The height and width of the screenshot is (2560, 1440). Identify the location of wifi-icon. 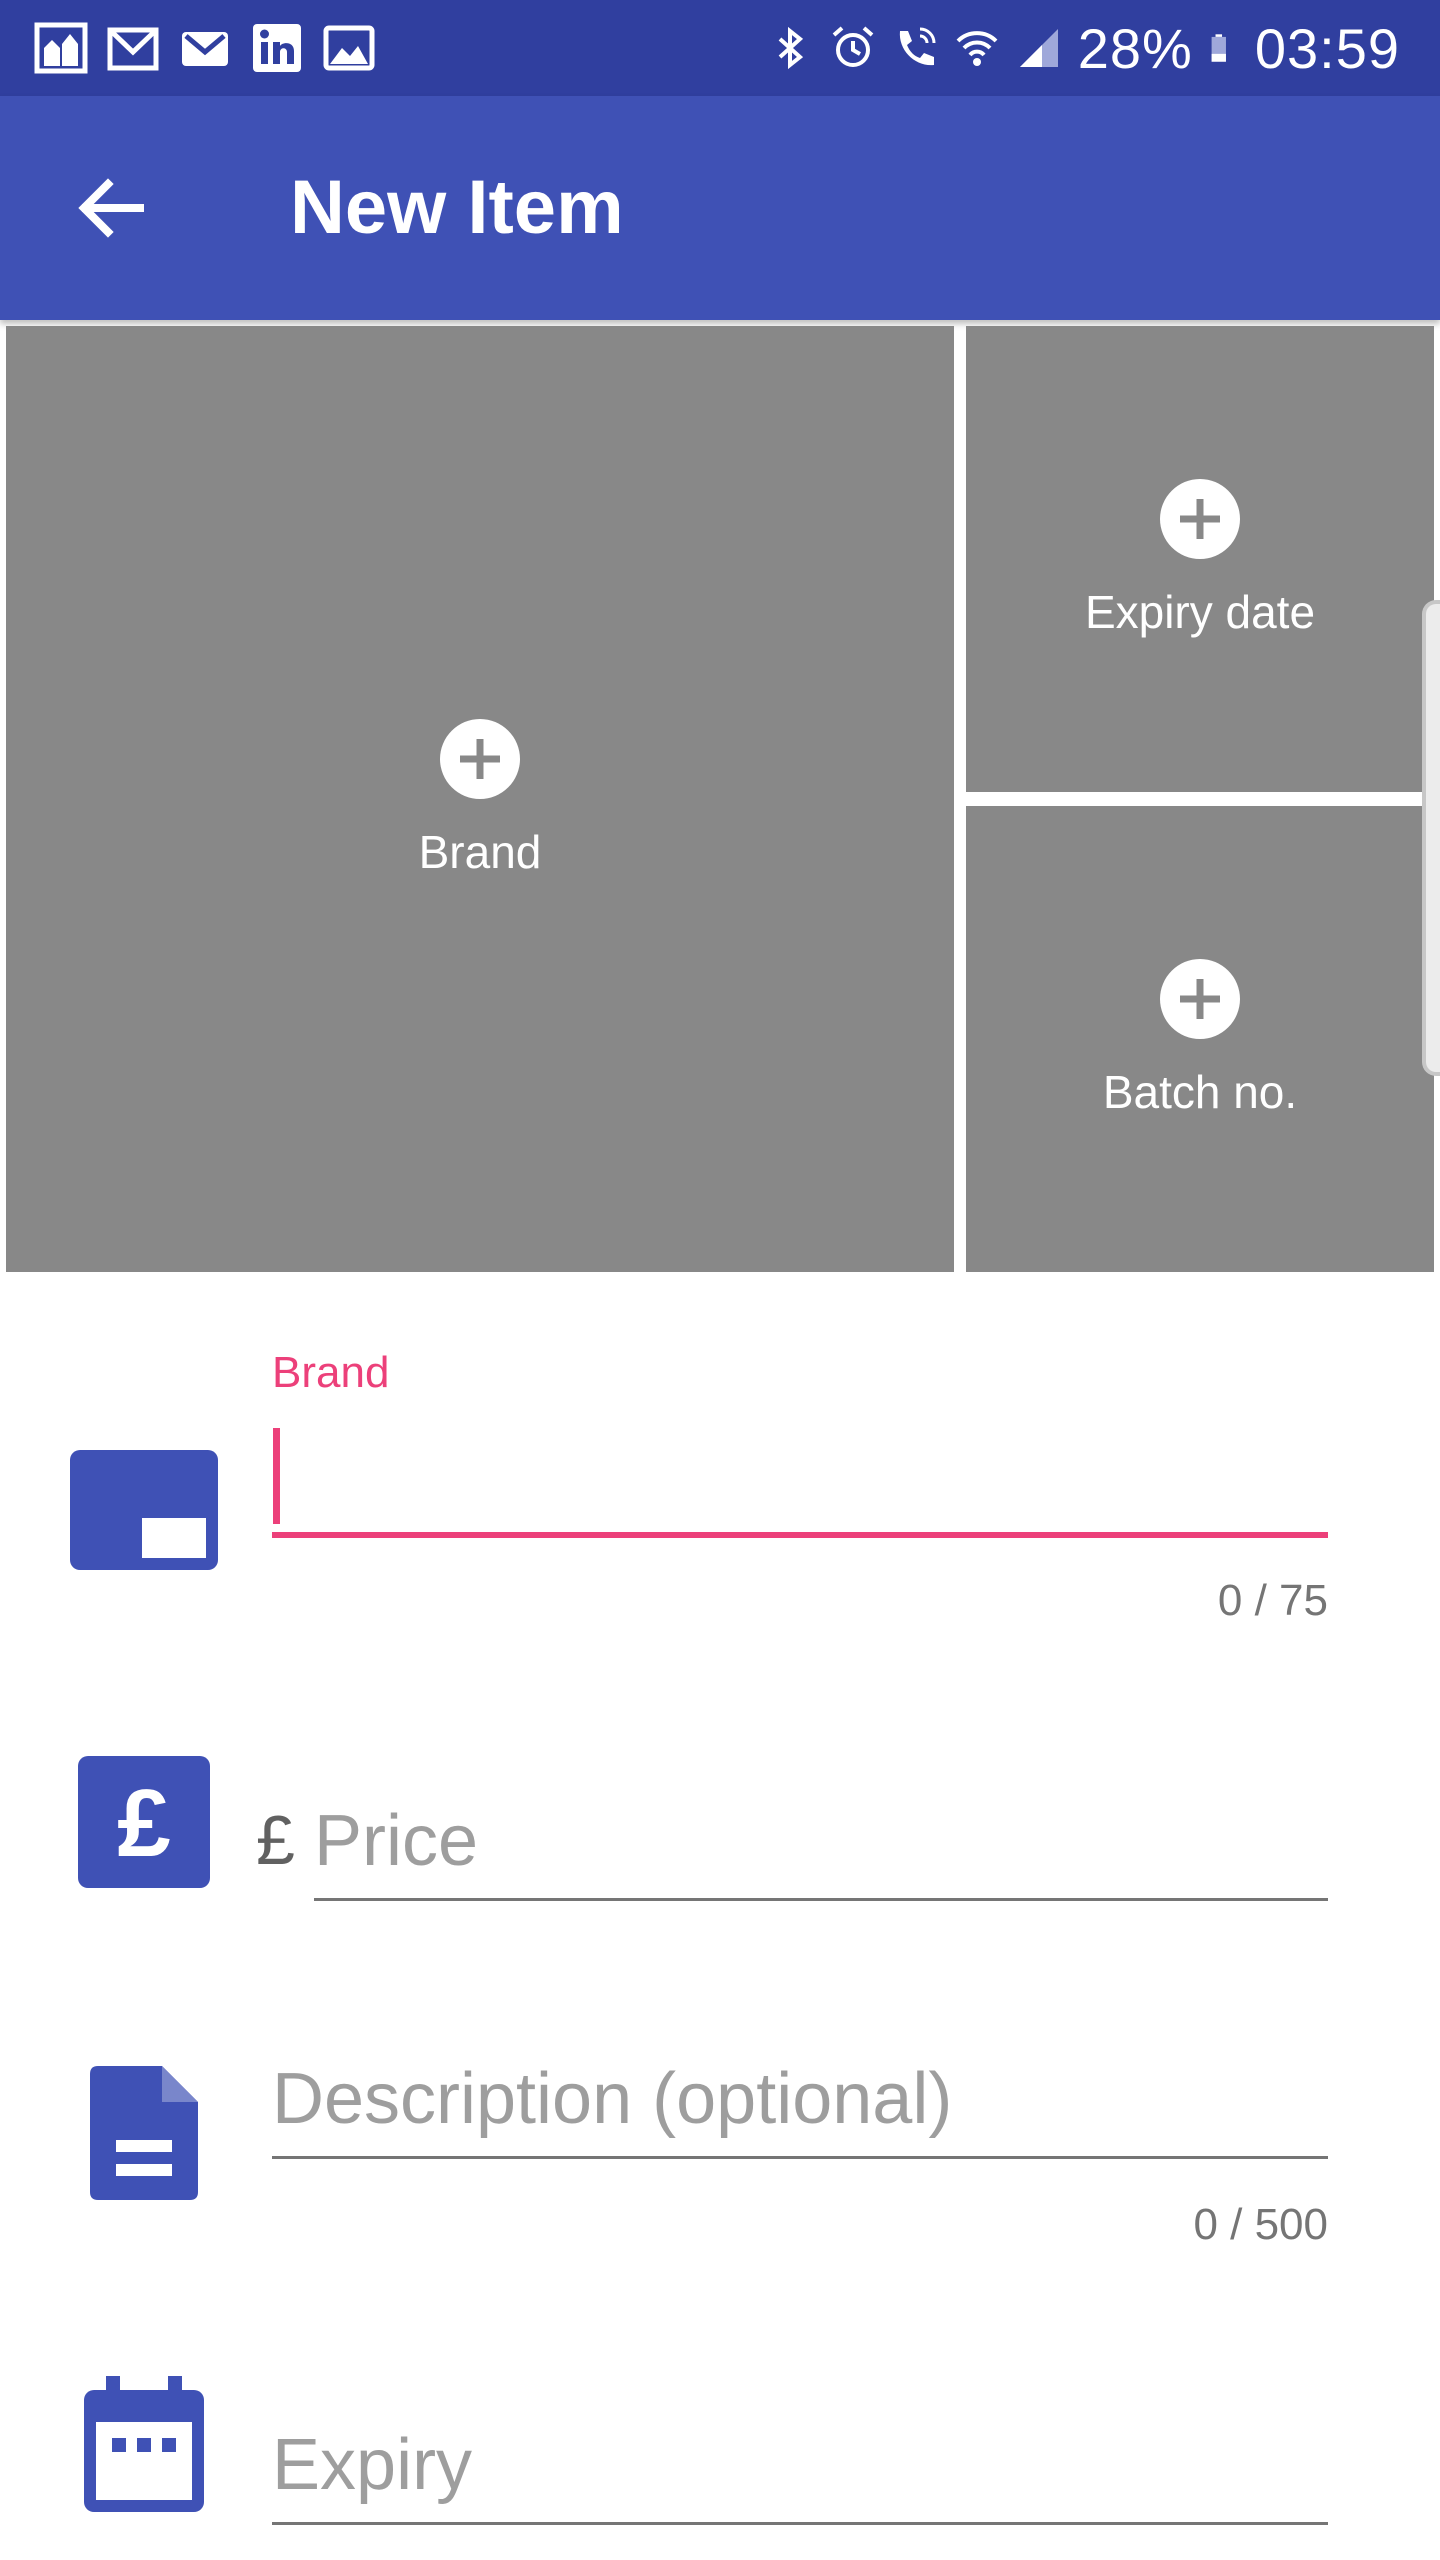
(977, 48).